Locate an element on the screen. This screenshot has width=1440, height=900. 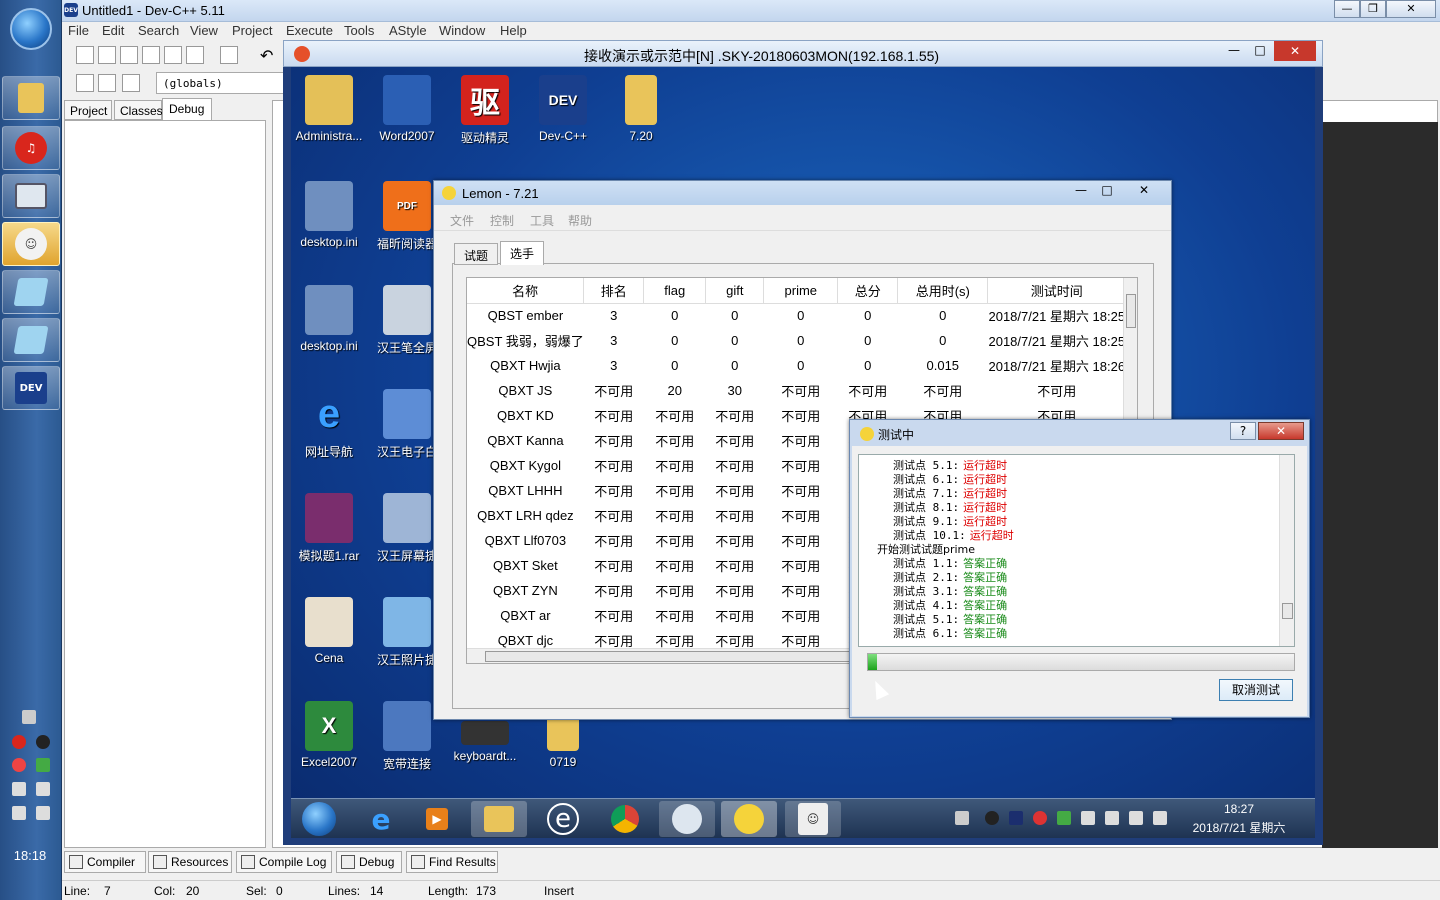
column-header: prime is located at coordinates (801, 291).